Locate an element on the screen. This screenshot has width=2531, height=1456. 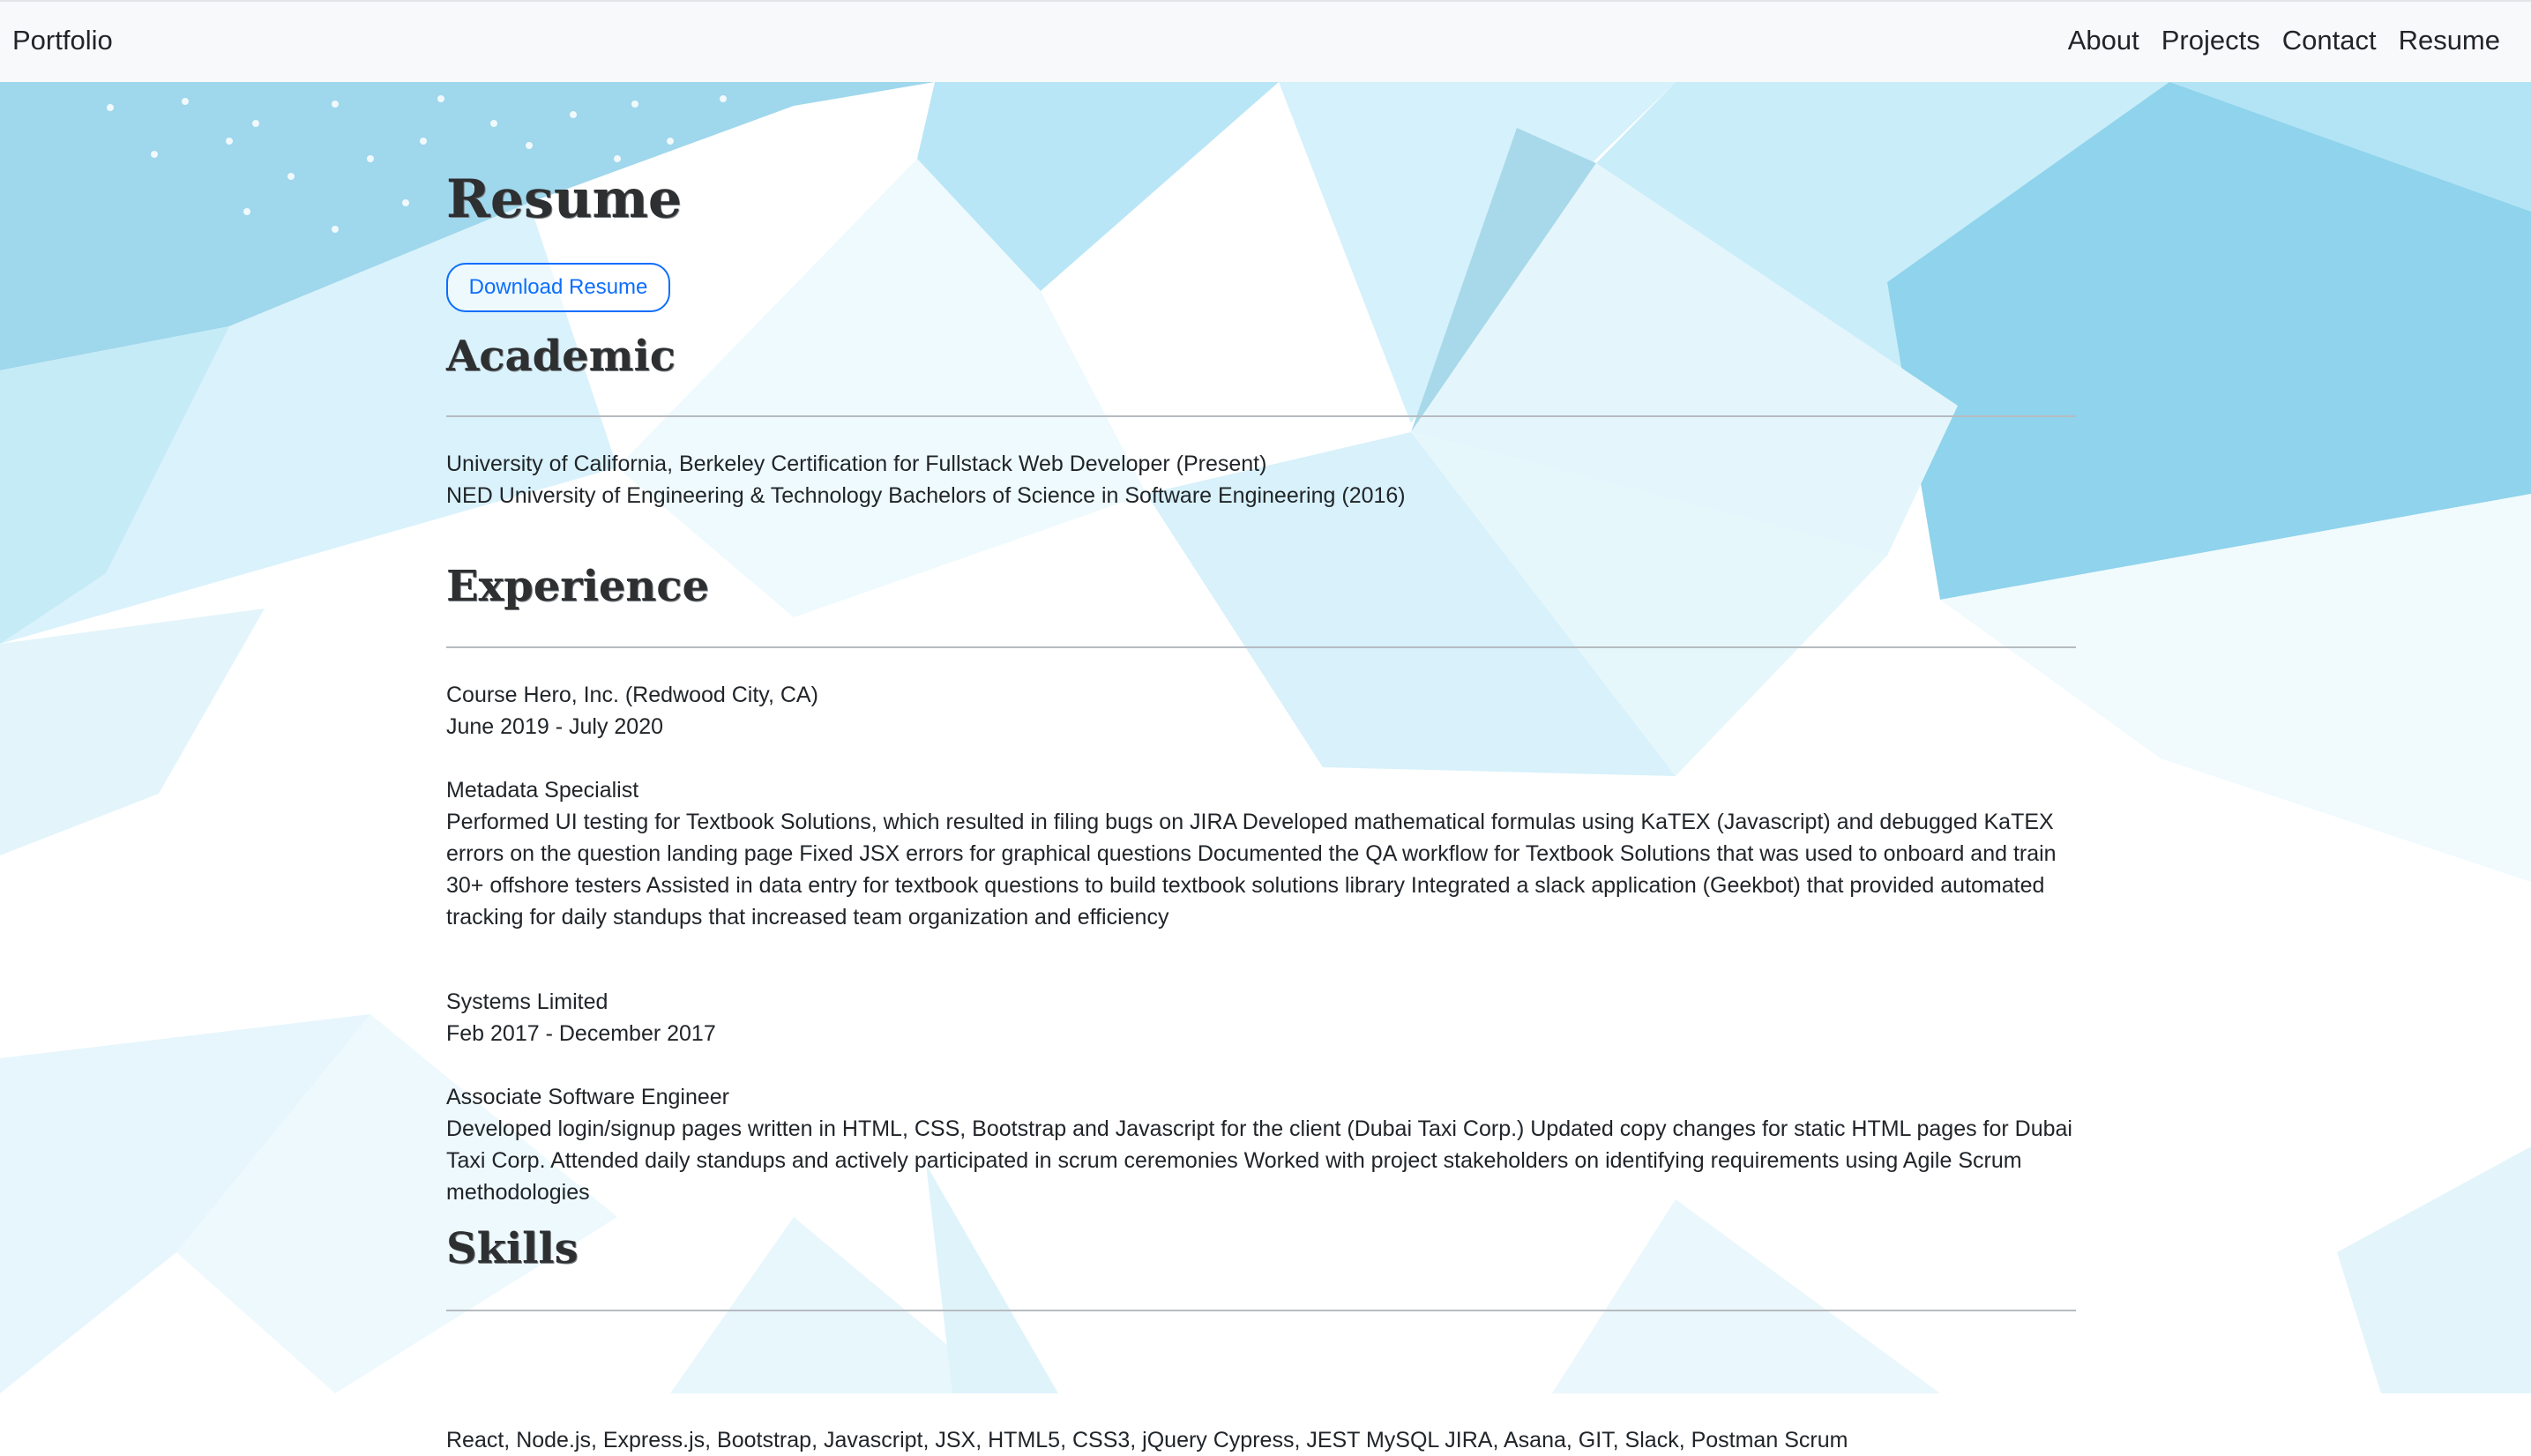
nav-link-projects: Projects is located at coordinates (2210, 40).